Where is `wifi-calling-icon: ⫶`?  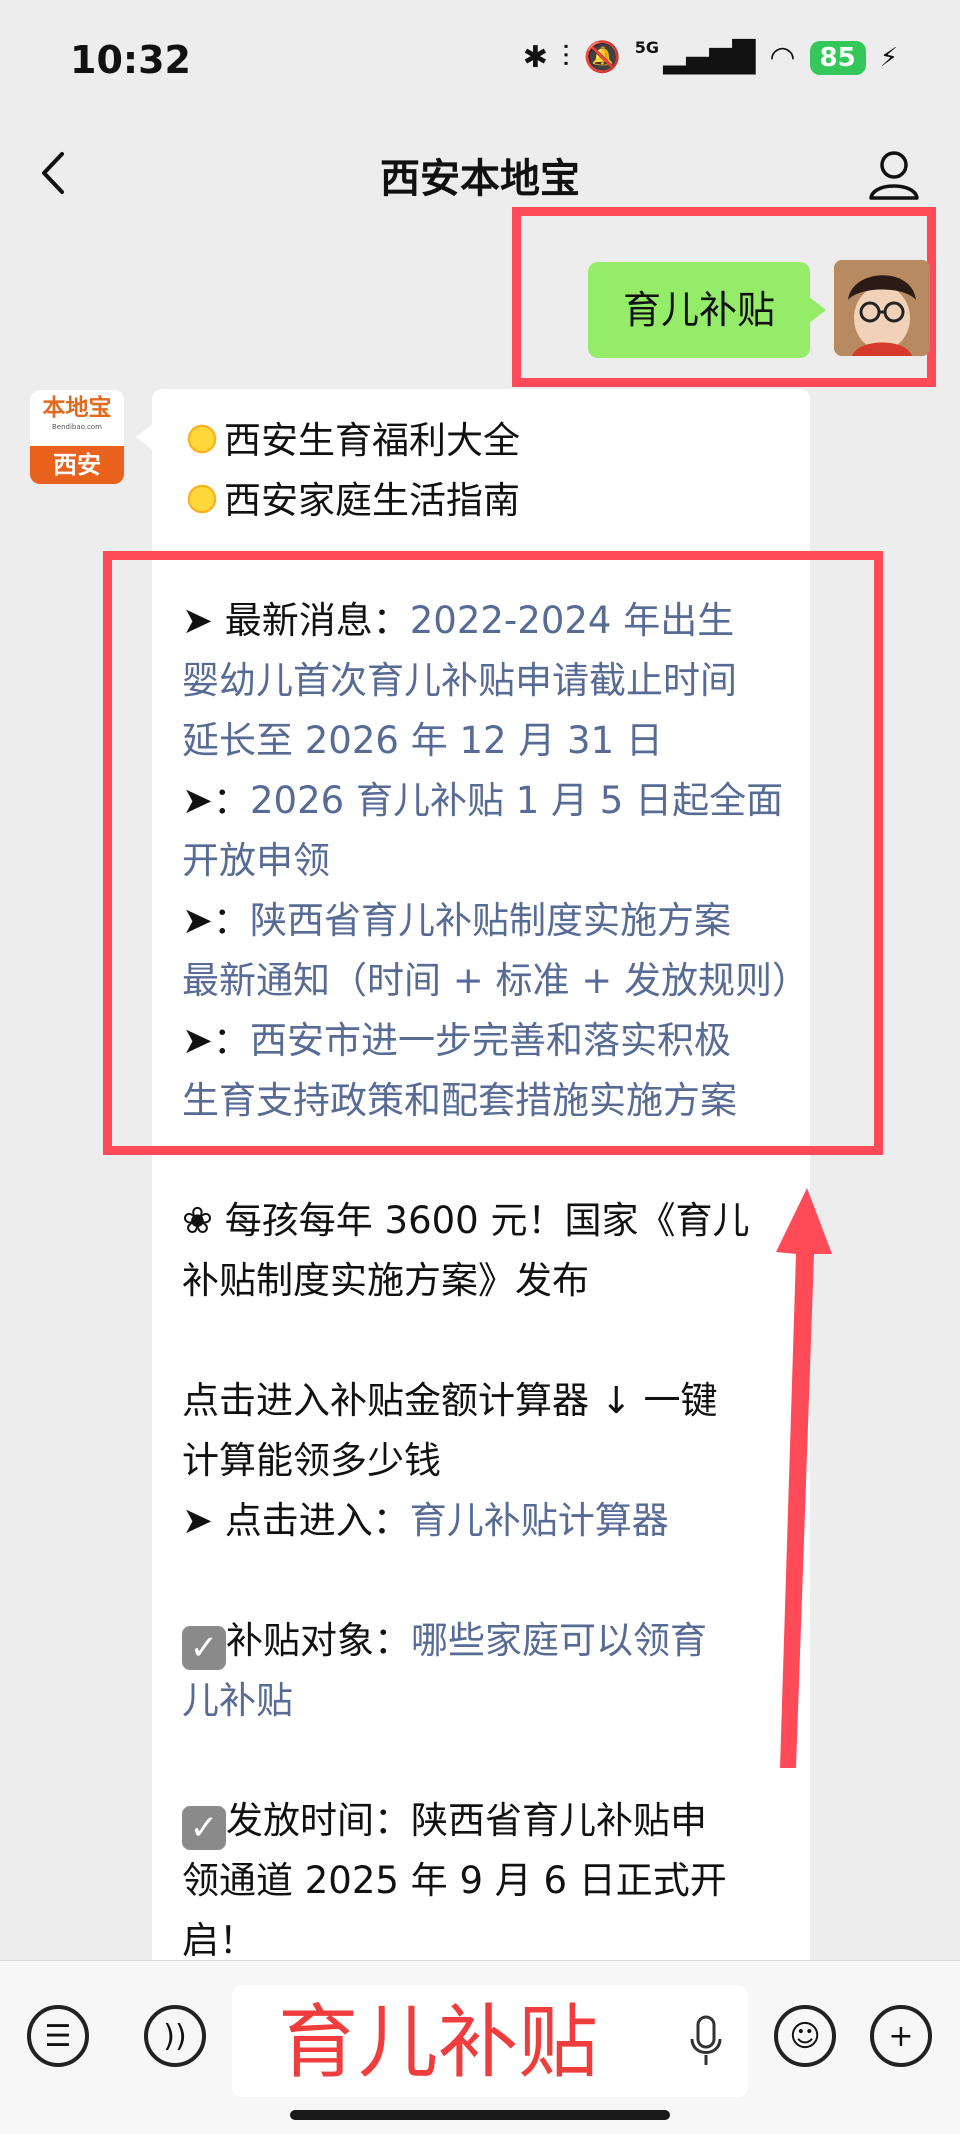
wifi-calling-icon: ⫶ is located at coordinates (565, 57).